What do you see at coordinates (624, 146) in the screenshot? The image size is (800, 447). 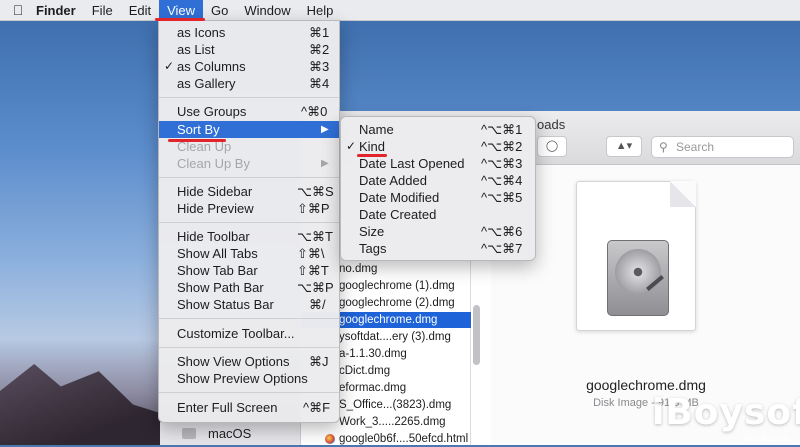 I see `action-button: ▲▾` at bounding box center [624, 146].